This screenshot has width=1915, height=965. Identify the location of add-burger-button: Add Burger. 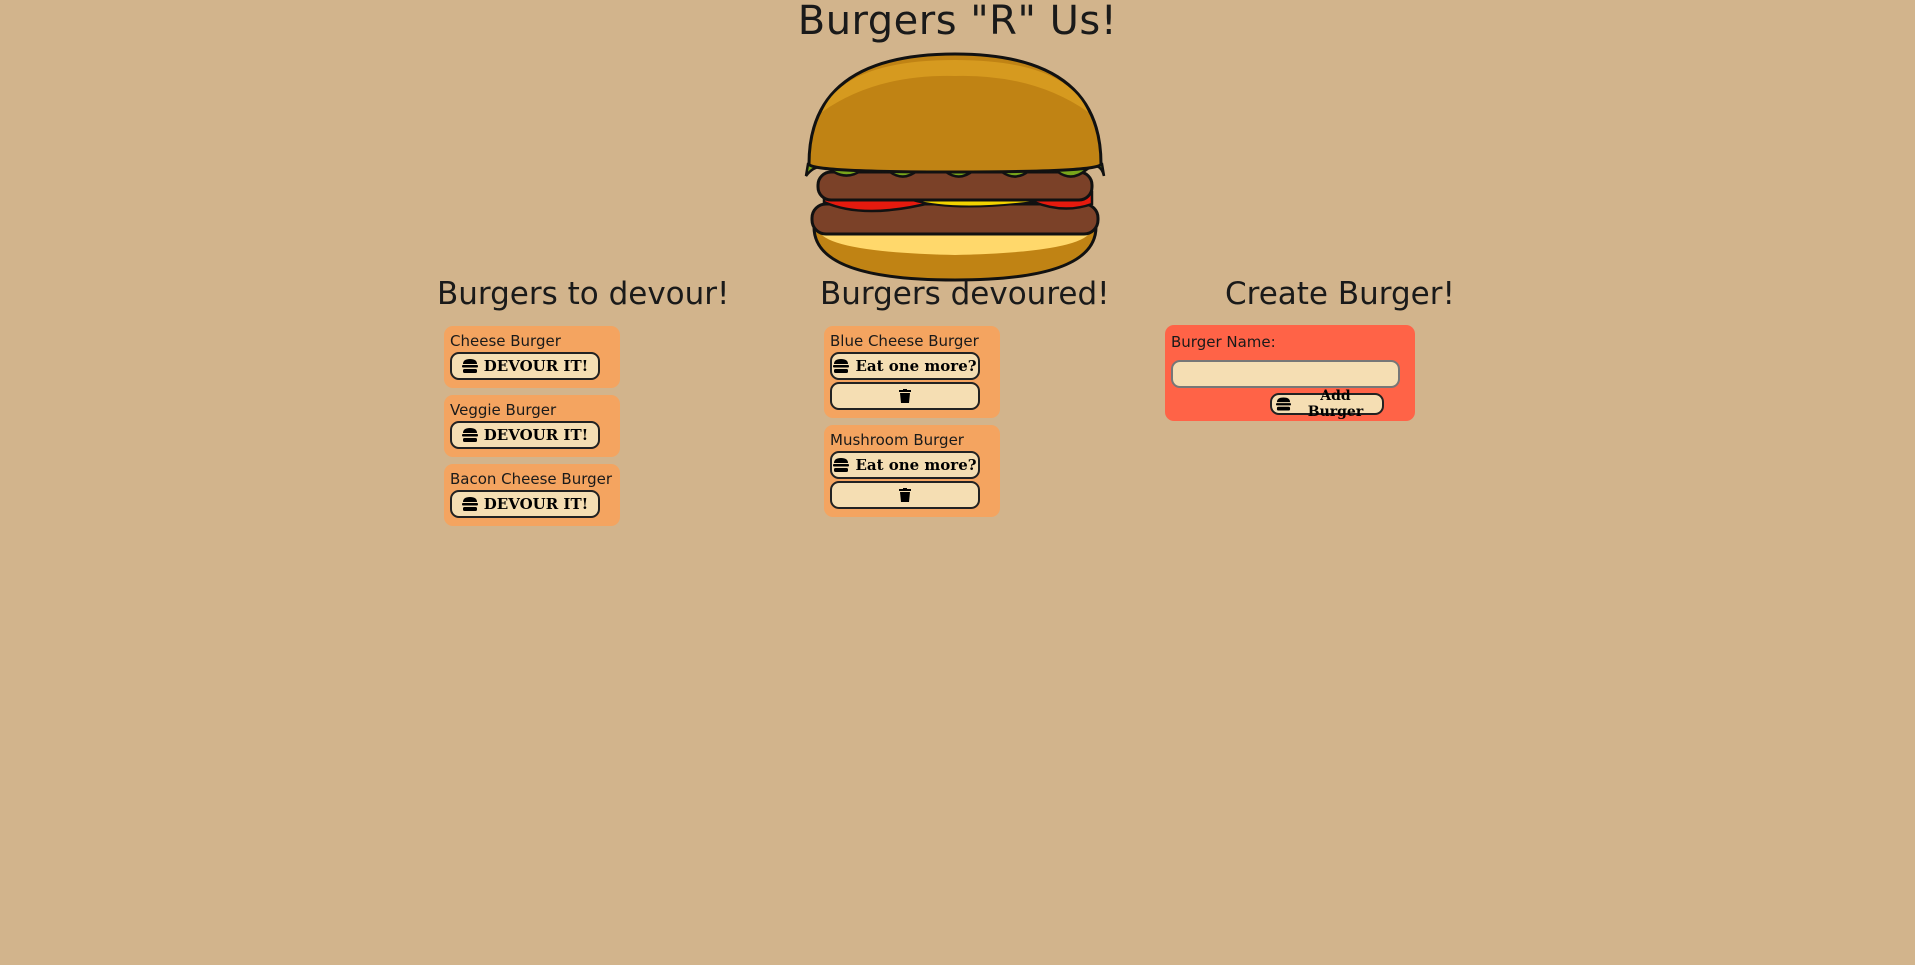
(1327, 404).